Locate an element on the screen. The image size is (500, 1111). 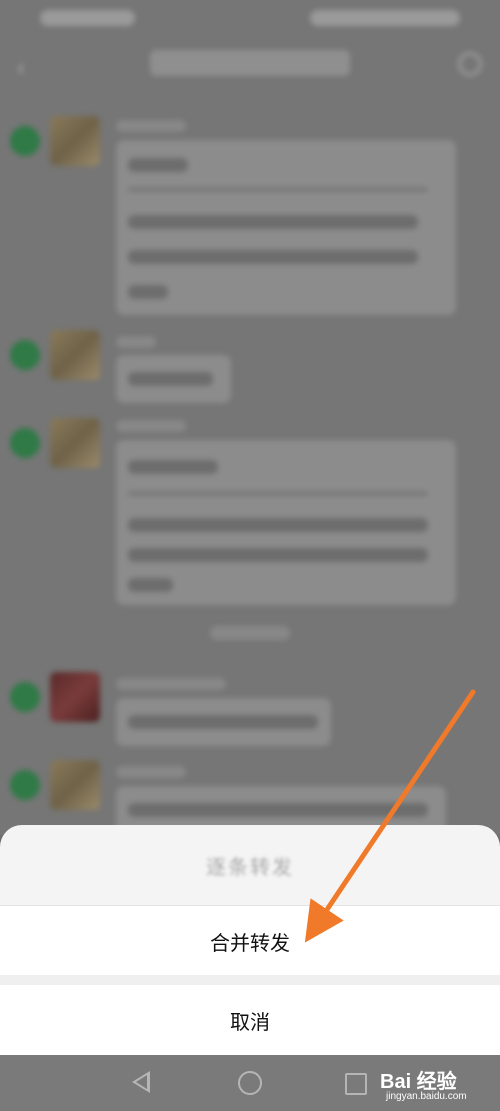
annotation-arrow is located at coordinates (390, 816).